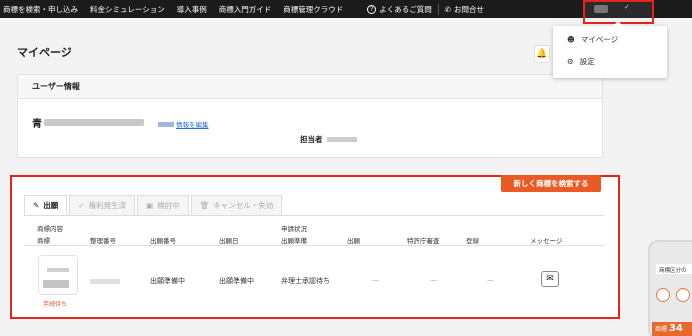 Image resolution: width=692 pixels, height=336 pixels. What do you see at coordinates (56, 284) in the screenshot?
I see `redacted-thumb-block` at bounding box center [56, 284].